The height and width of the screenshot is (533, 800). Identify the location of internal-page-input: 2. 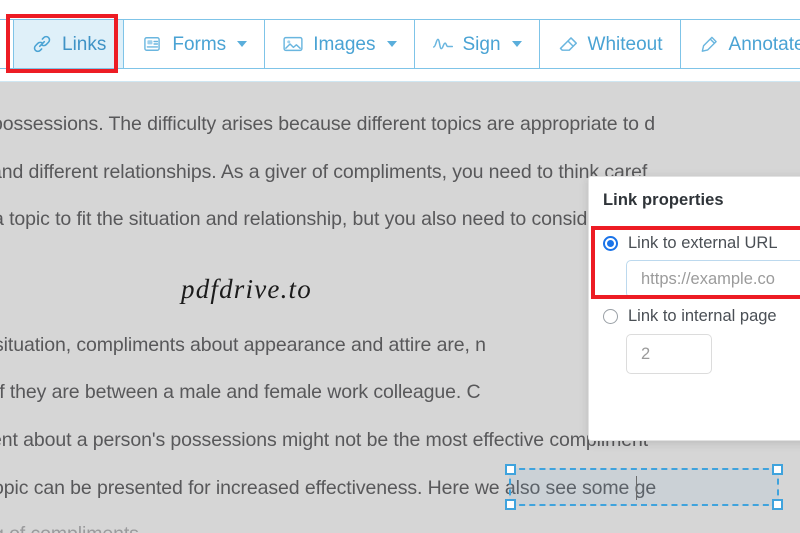
(669, 354).